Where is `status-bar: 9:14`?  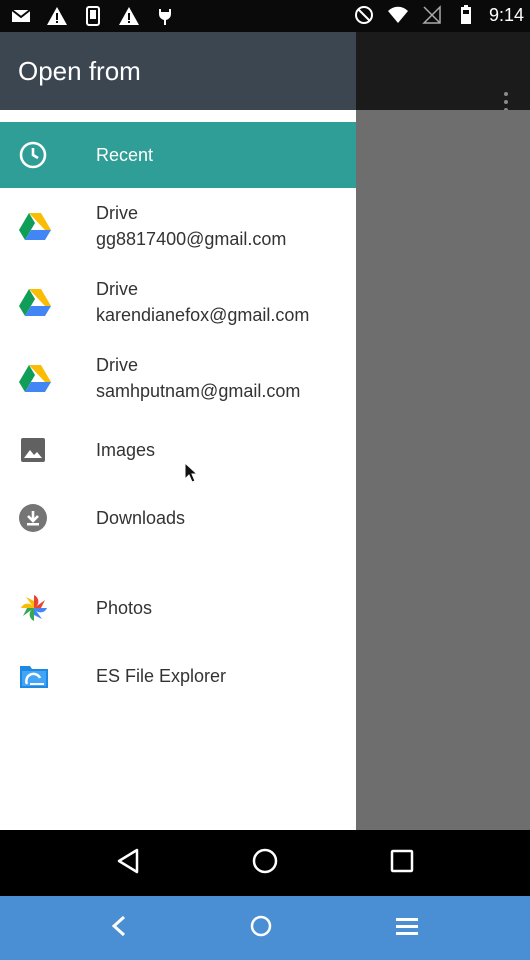
status-bar: 9:14 is located at coordinates (265, 16).